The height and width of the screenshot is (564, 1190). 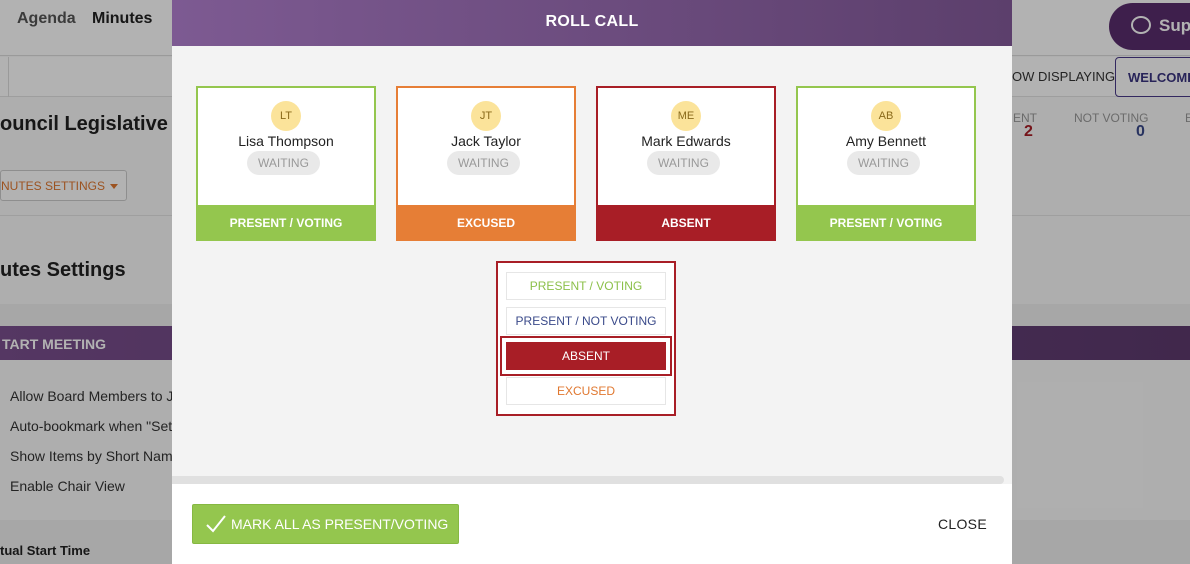 What do you see at coordinates (592, 23) in the screenshot?
I see `modal-title: ROLL CALL` at bounding box center [592, 23].